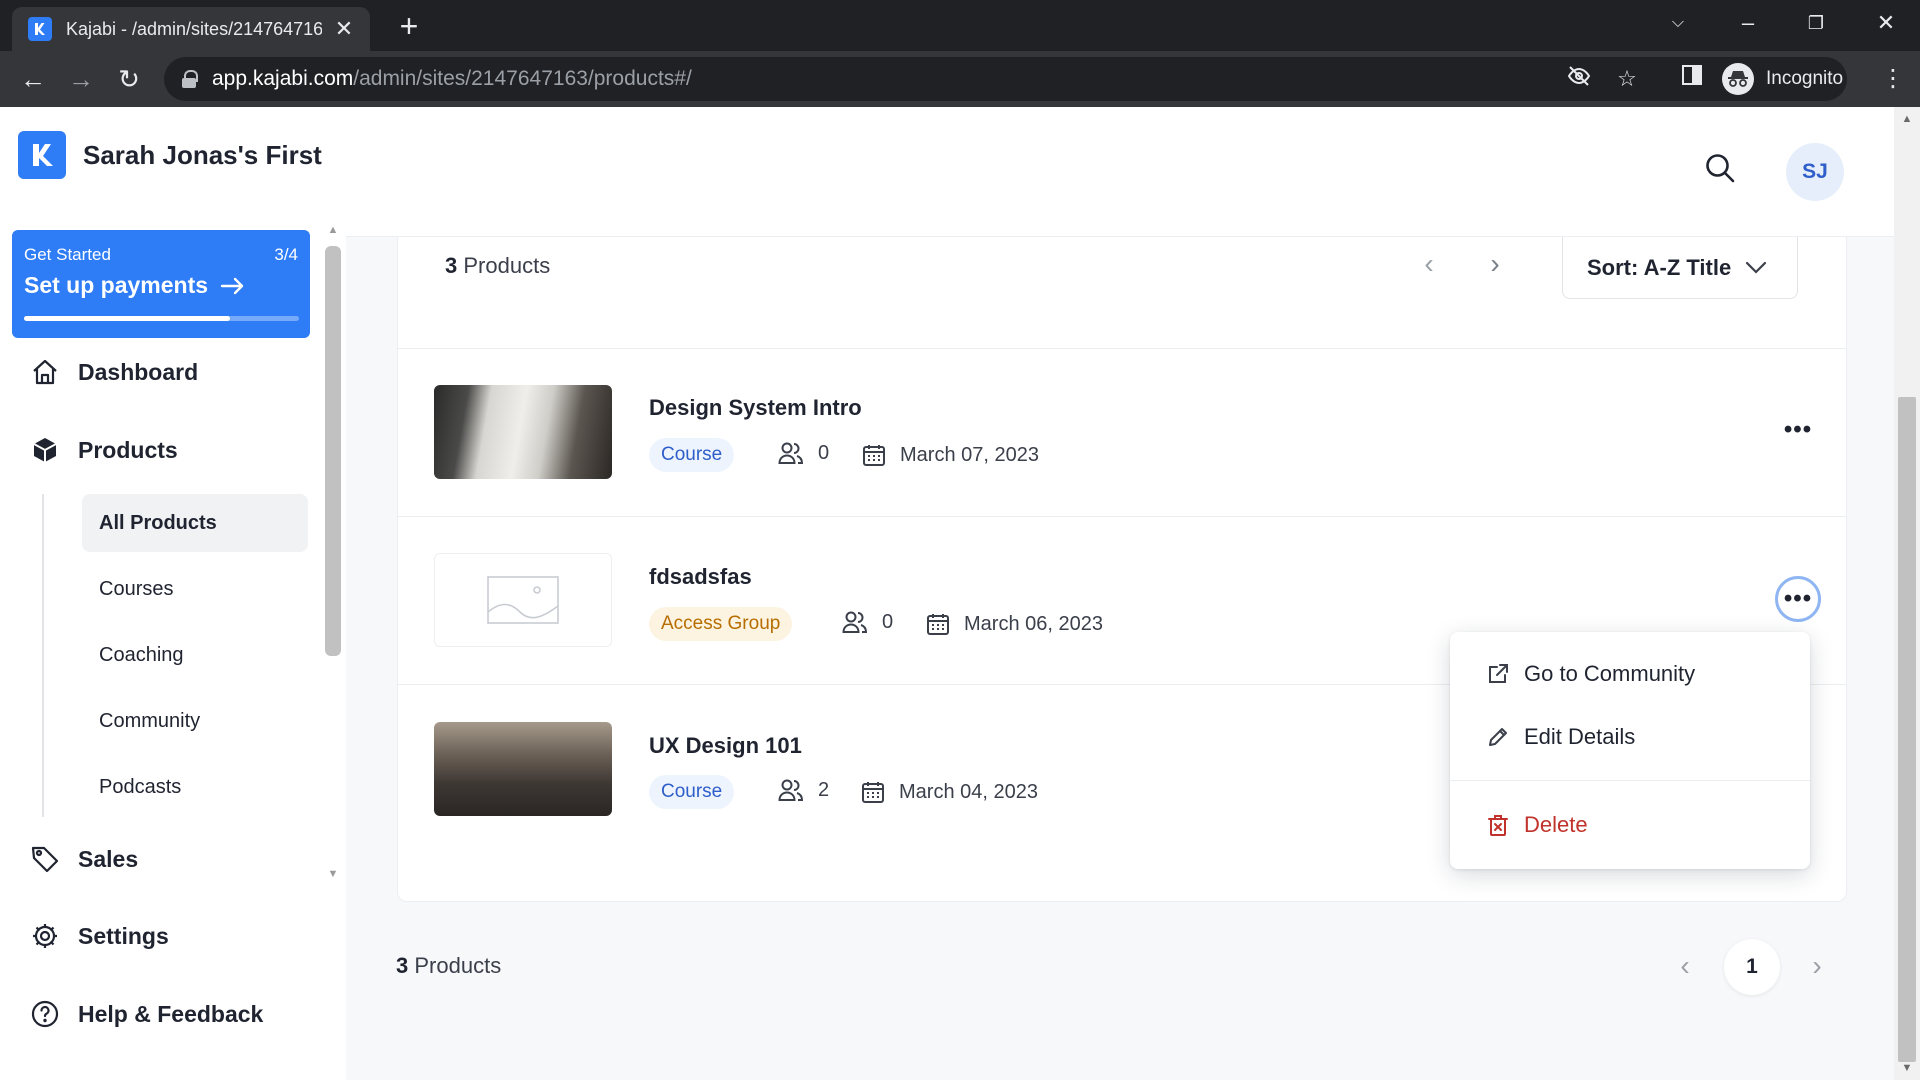 This screenshot has height=1080, width=1920. I want to click on nav-products: Products, so click(104, 450).